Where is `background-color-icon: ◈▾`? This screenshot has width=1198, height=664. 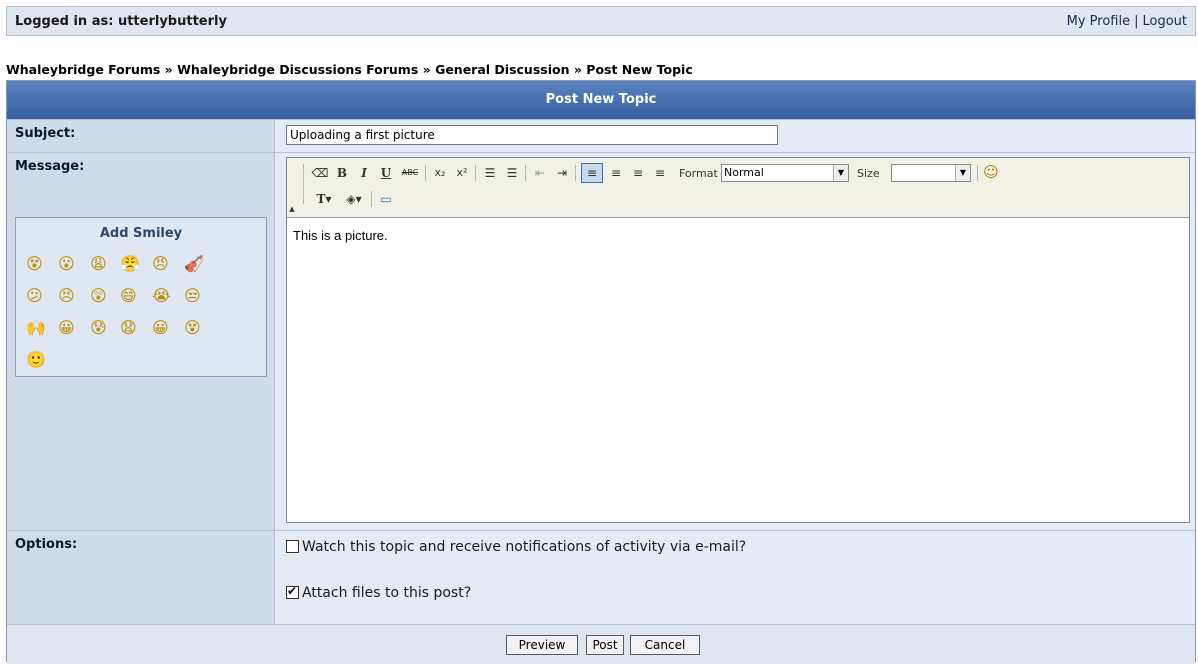
background-color-icon: ◈▾ is located at coordinates (354, 199).